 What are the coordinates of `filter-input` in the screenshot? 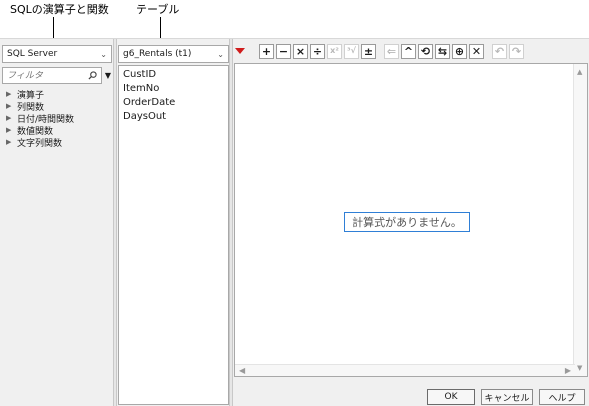 It's located at (42, 75).